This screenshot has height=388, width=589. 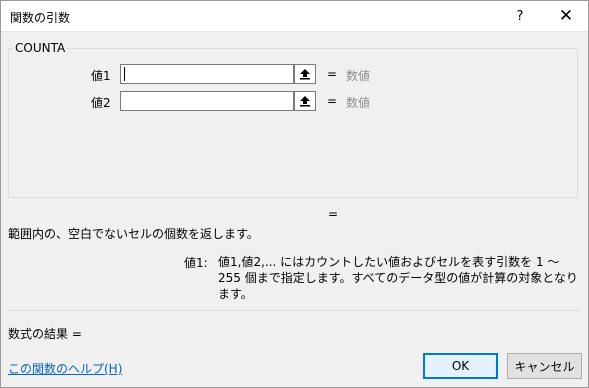 I want to click on arg1-label: 値1, so click(x=101, y=76).